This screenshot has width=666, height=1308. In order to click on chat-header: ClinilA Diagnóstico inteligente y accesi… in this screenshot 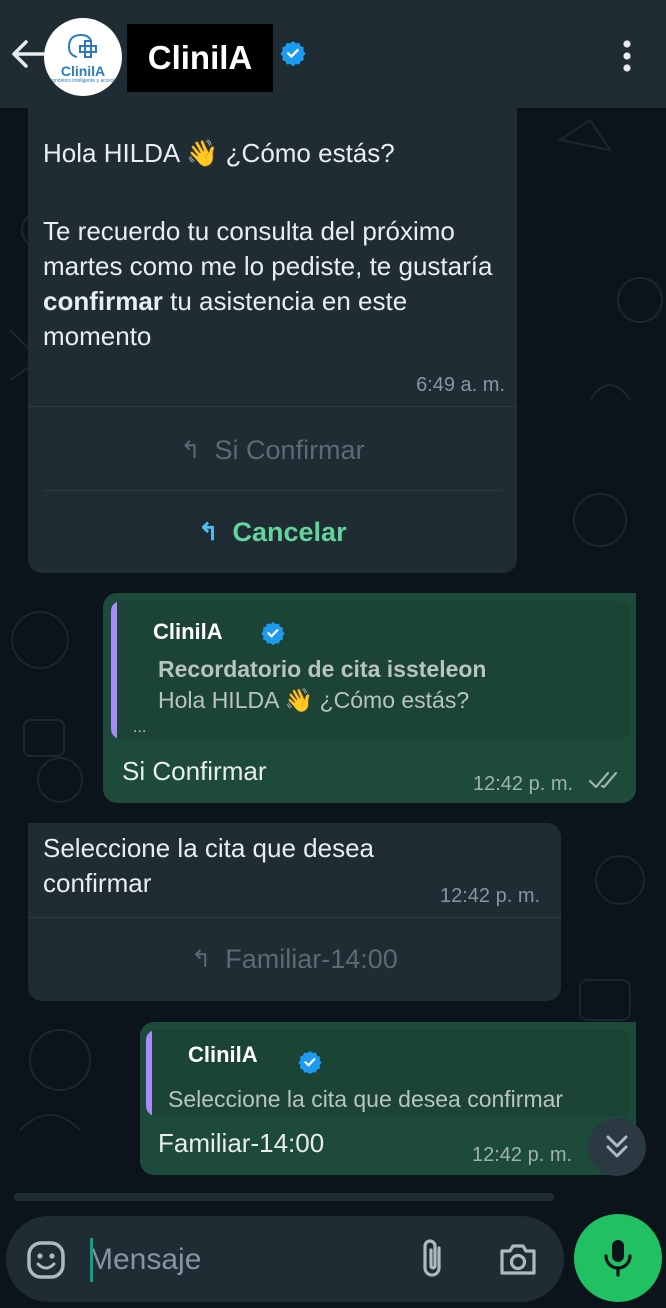, I will do `click(333, 54)`.